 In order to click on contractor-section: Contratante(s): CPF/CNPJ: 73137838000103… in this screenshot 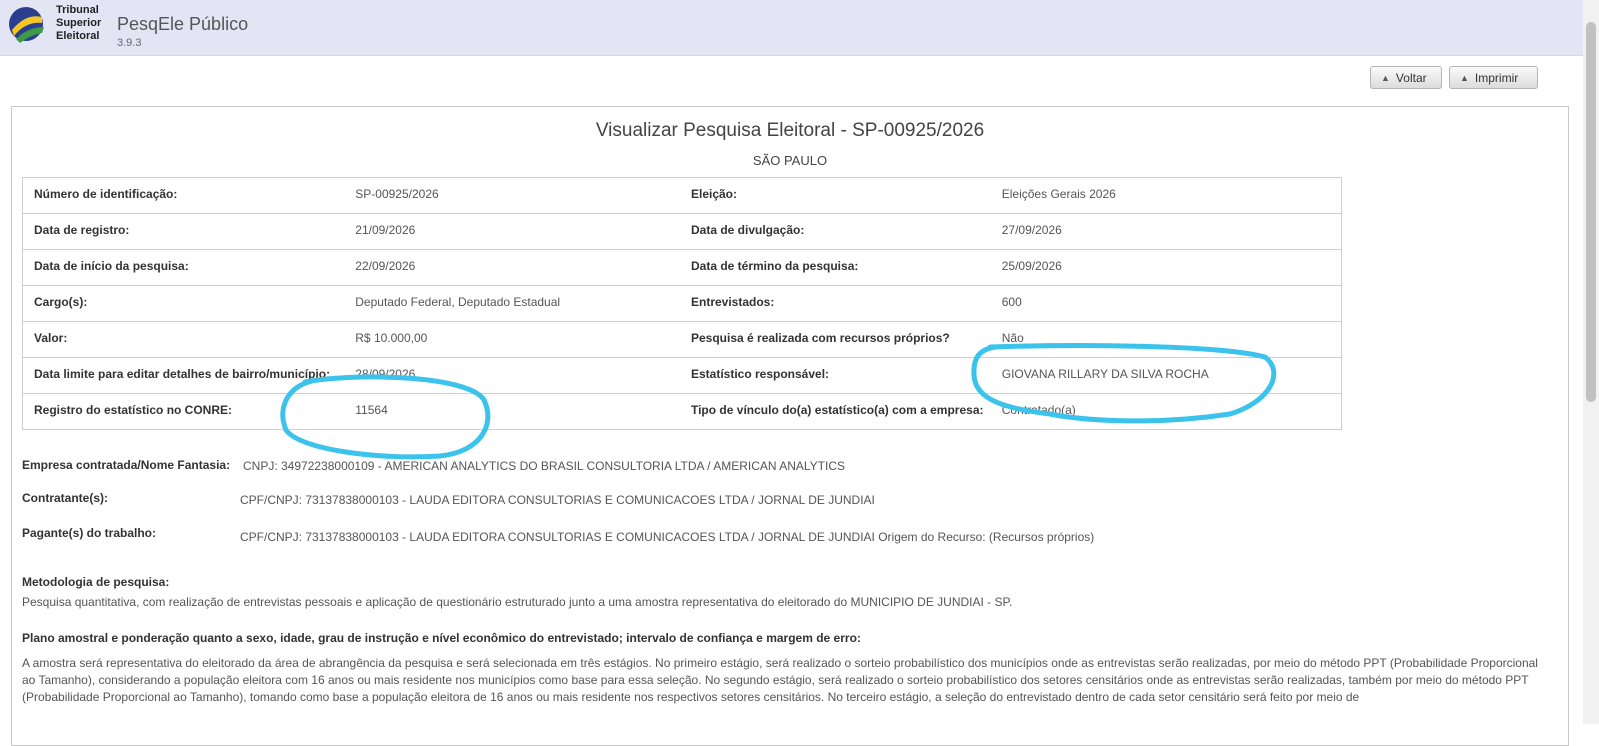, I will do `click(448, 499)`.